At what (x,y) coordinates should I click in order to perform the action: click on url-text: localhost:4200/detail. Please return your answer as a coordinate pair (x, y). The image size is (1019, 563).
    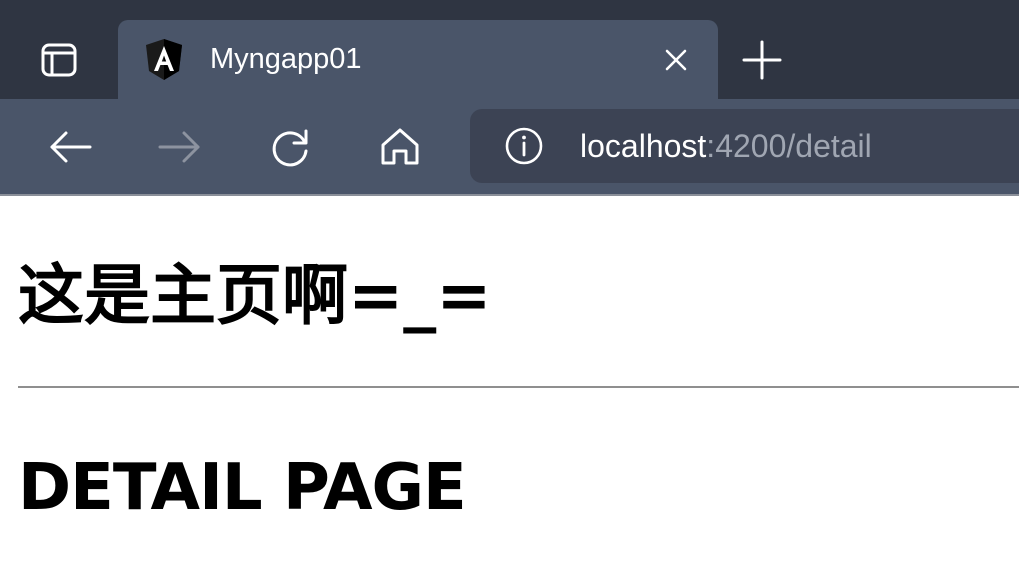
    Looking at the image, I should click on (726, 146).